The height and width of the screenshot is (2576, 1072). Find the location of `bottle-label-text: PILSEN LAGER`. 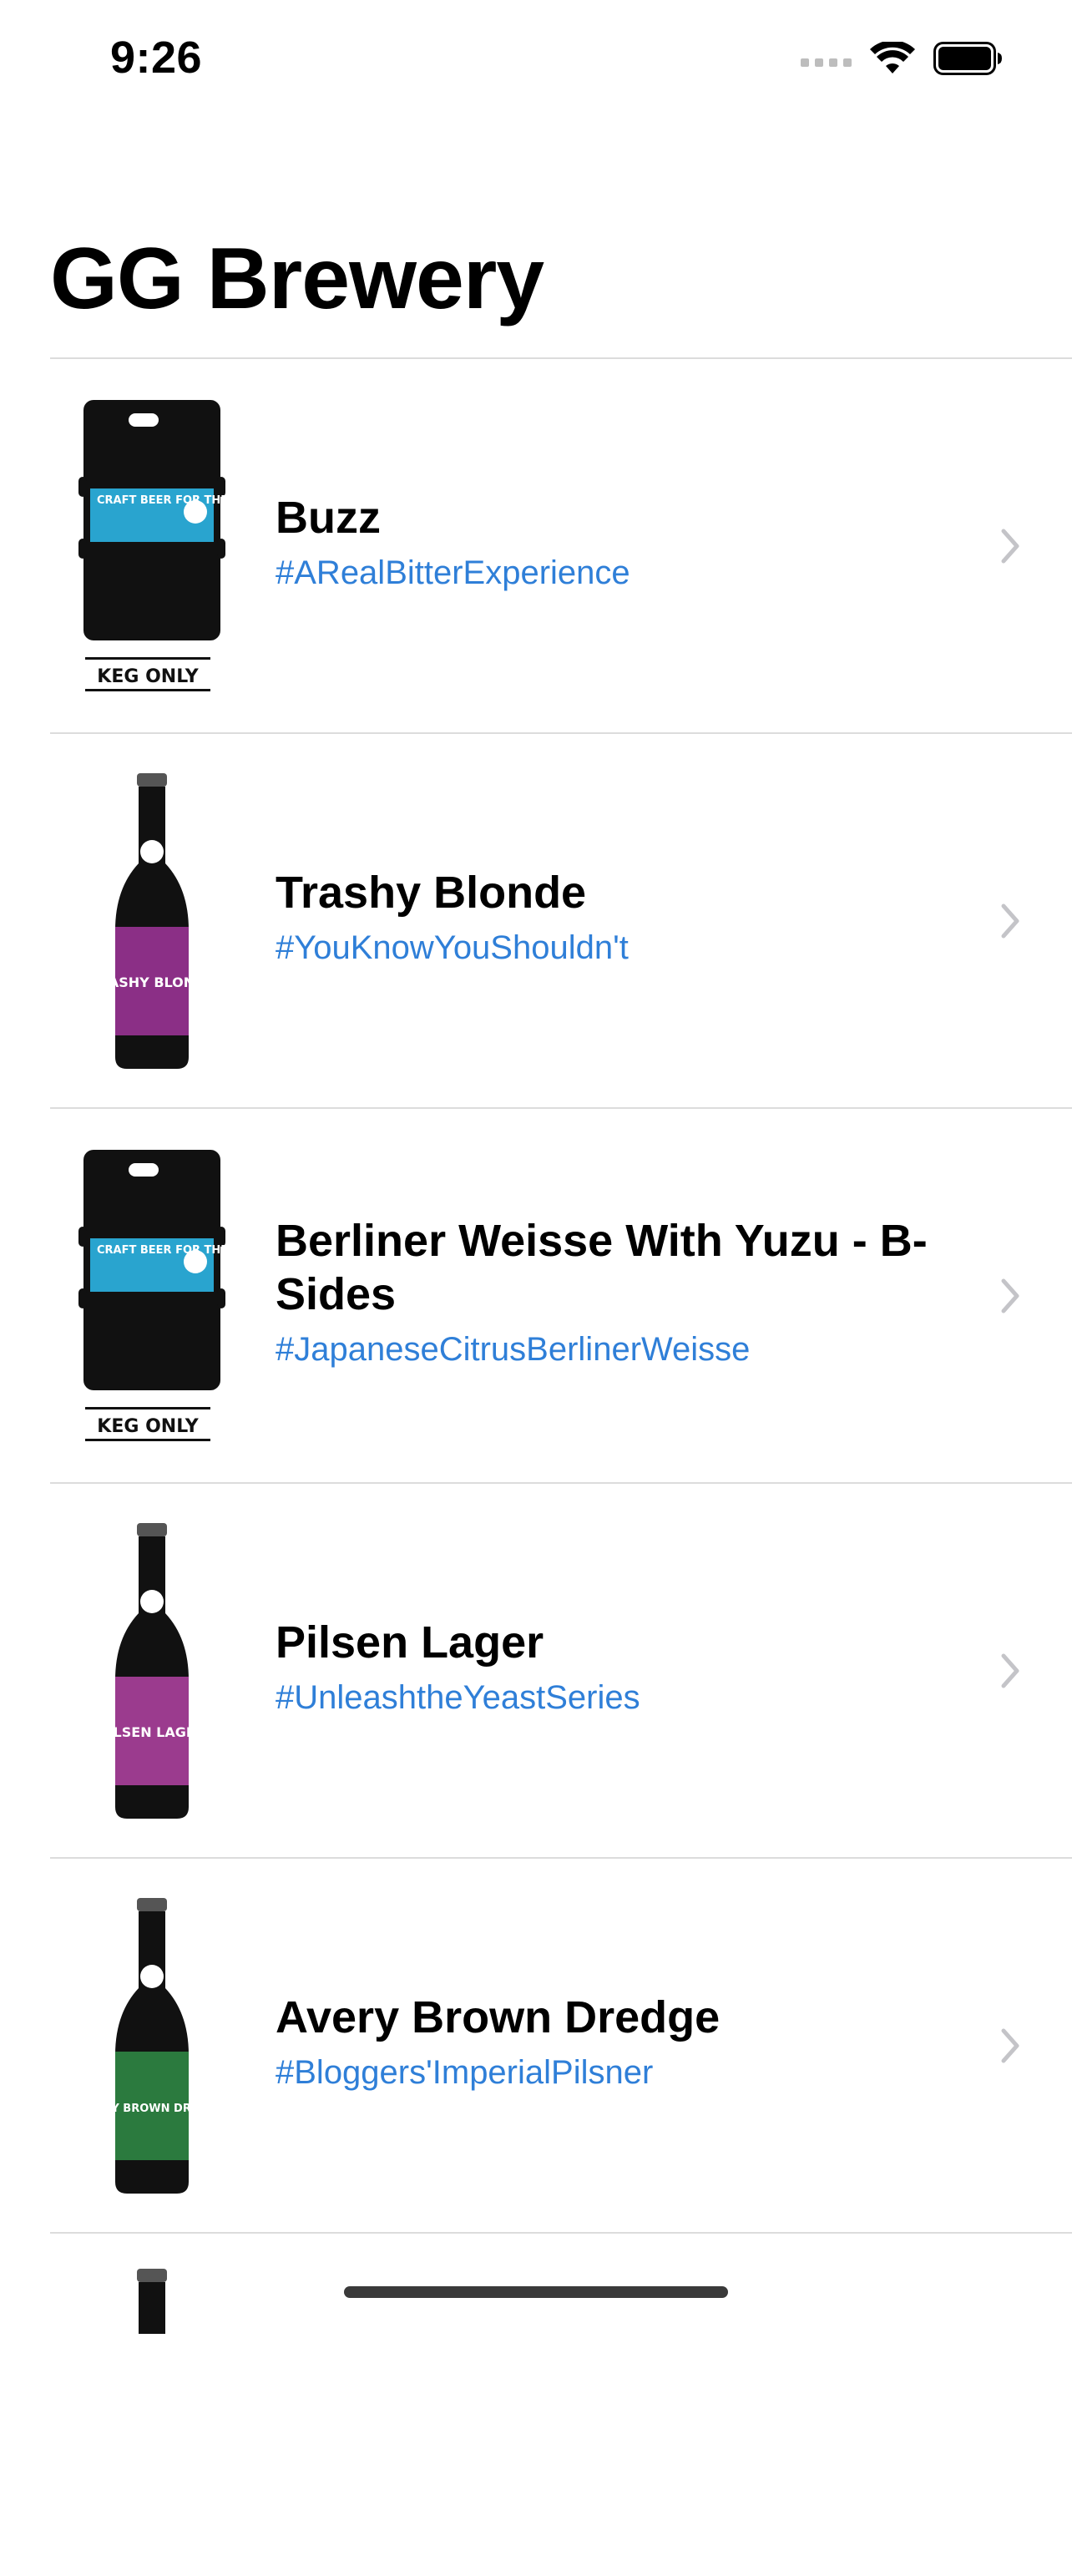

bottle-label-text: PILSEN LAGER is located at coordinates (152, 1732).